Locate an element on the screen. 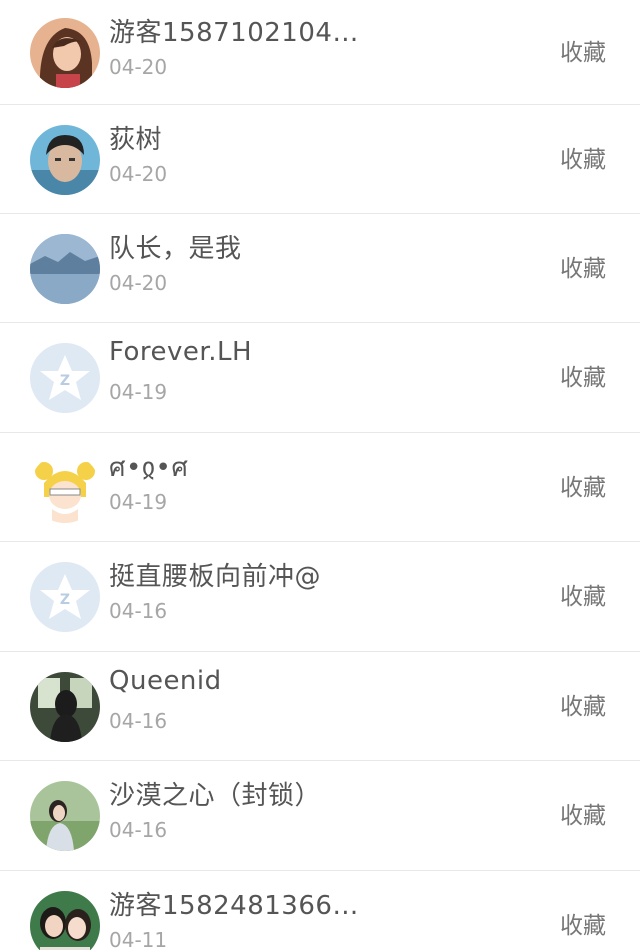 The height and width of the screenshot is (950, 640). list-item: Z 挺直腰板向前冲@ 04-16 收藏 is located at coordinates (320, 595).